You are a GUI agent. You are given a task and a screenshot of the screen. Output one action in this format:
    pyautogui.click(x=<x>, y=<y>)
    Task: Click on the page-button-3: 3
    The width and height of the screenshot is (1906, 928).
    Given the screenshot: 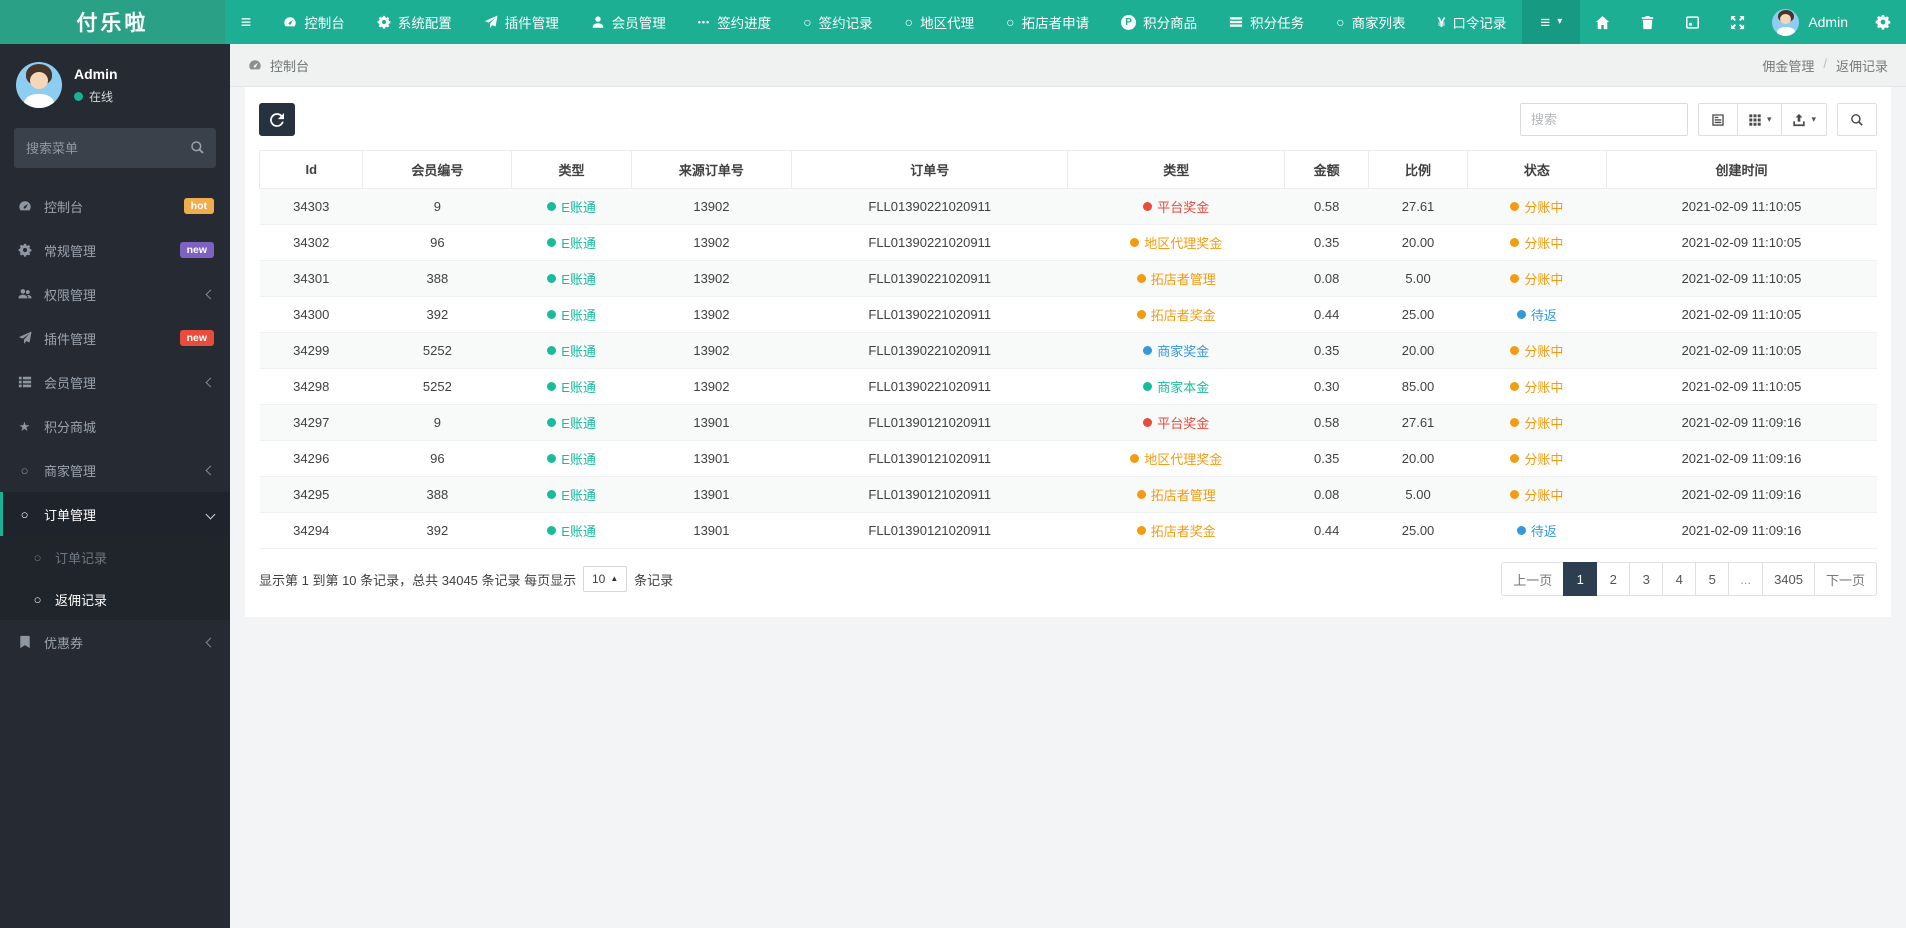 What is the action you would take?
    pyautogui.click(x=1646, y=579)
    